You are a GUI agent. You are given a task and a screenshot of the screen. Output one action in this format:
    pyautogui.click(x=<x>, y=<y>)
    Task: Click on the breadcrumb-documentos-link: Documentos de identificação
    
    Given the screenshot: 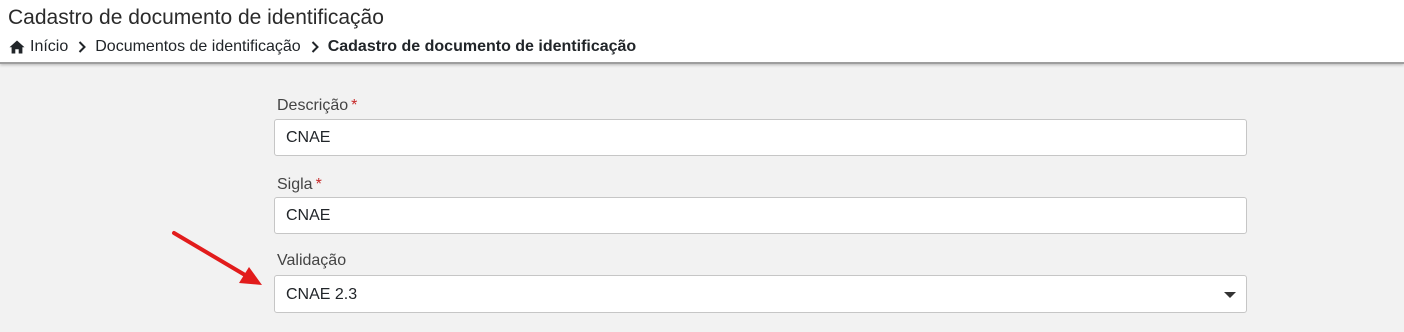 What is the action you would take?
    pyautogui.click(x=197, y=47)
    